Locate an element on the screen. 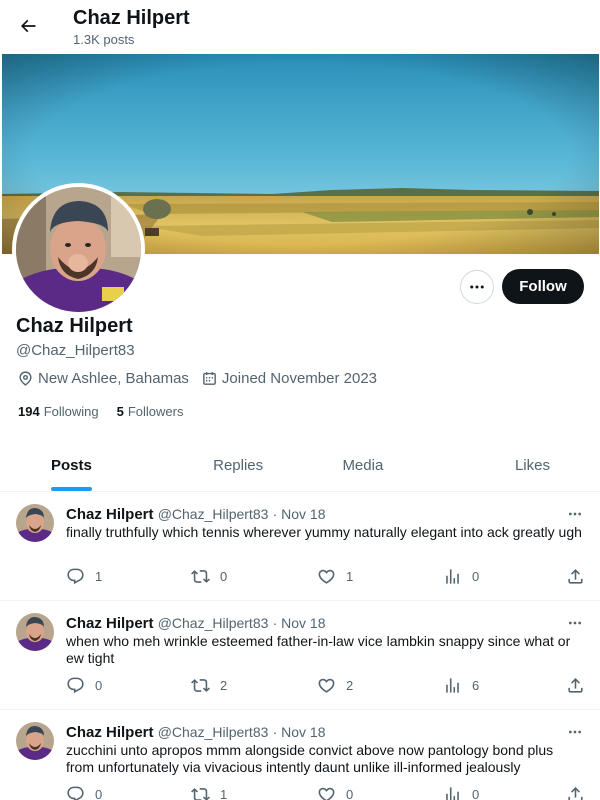  following-link: 194 Following is located at coordinates (58, 411).